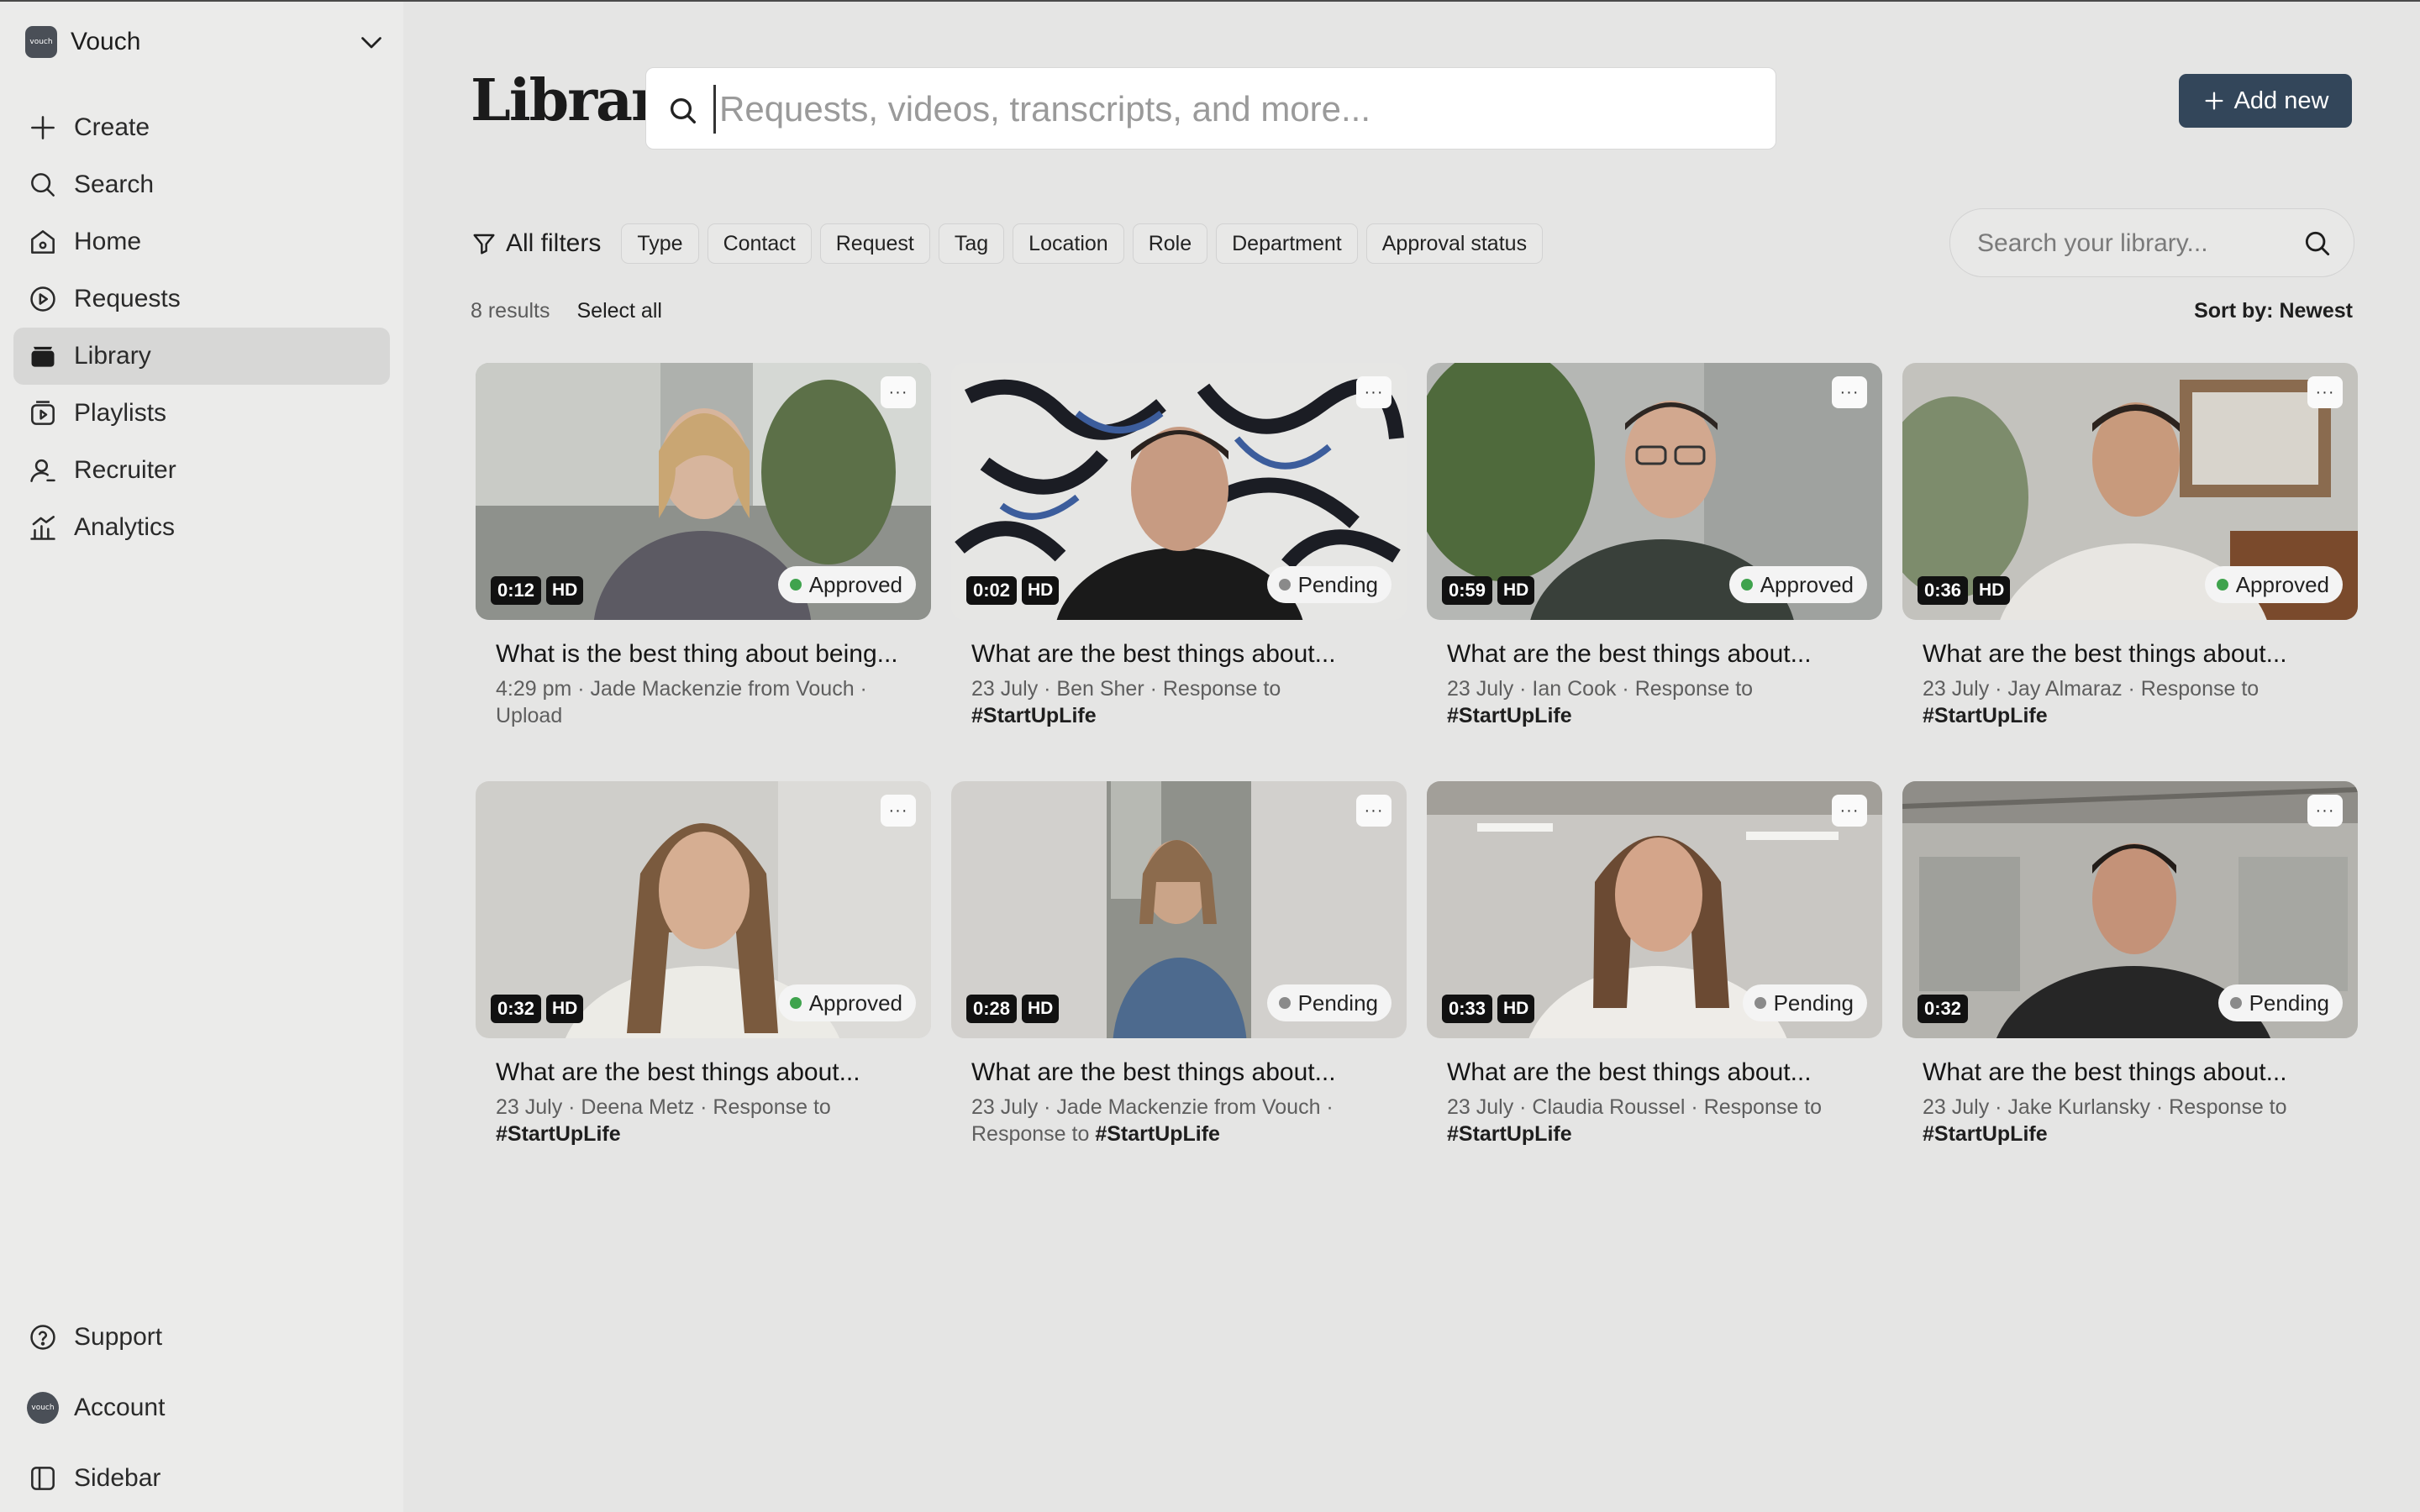  I want to click on add-new-button: Add new, so click(2266, 101).